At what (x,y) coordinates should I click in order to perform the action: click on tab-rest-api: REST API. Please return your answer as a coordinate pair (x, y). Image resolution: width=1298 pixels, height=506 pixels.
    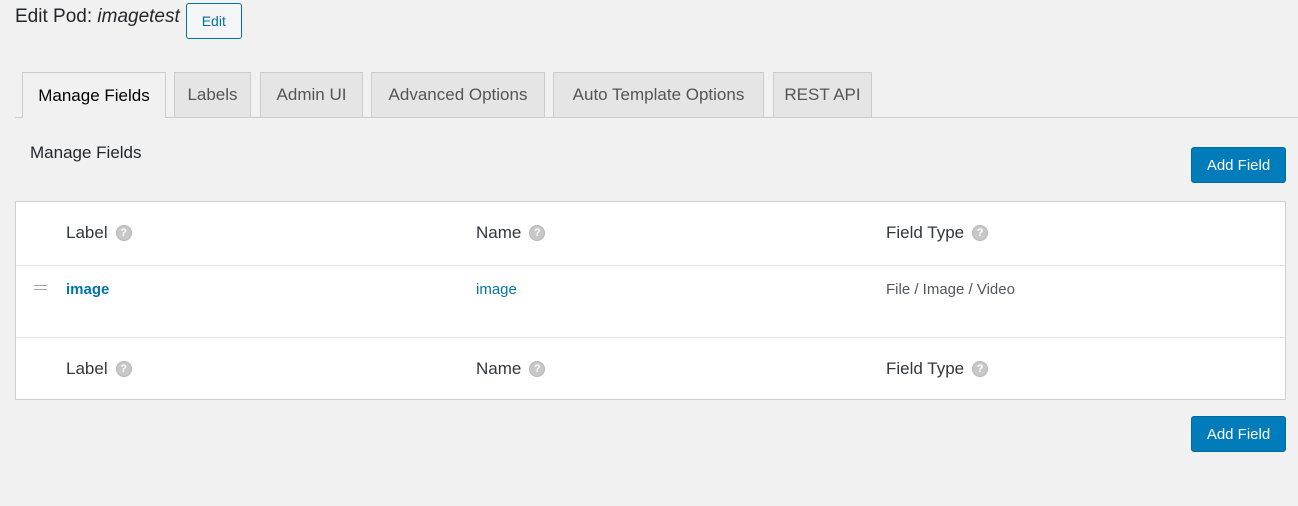
    Looking at the image, I should click on (822, 94).